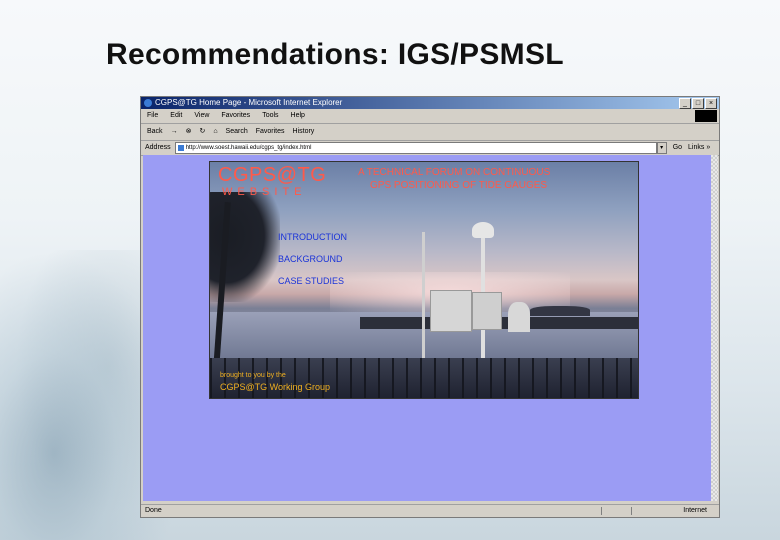 The height and width of the screenshot is (540, 780). Describe the element at coordinates (270, 116) in the screenshot. I see `menu-tools: Tools` at that location.